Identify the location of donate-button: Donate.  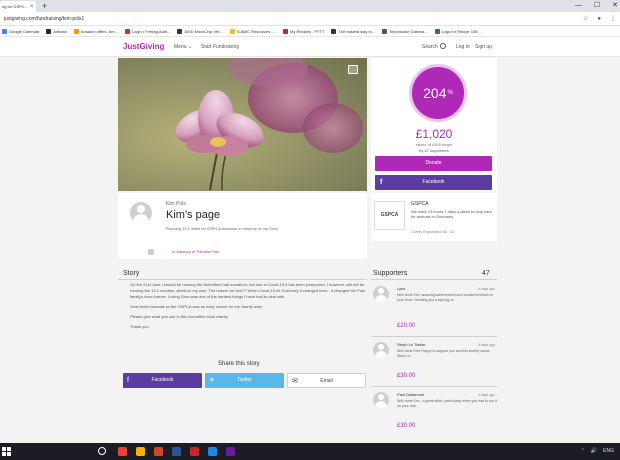
(433, 163).